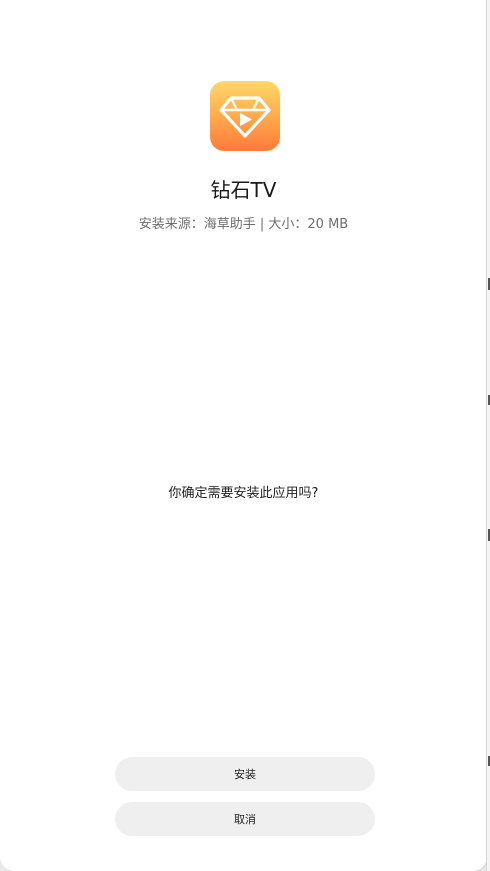  I want to click on install-button: 安装, so click(245, 774).